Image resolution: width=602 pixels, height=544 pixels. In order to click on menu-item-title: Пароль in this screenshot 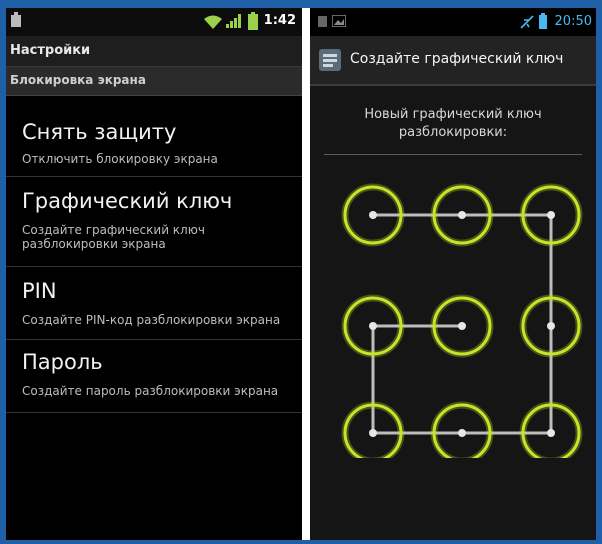, I will do `click(62, 362)`.